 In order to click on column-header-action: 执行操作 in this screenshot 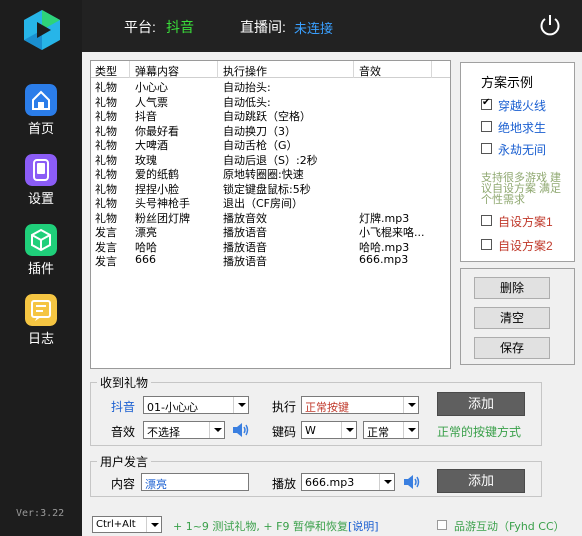, I will do `click(245, 71)`.